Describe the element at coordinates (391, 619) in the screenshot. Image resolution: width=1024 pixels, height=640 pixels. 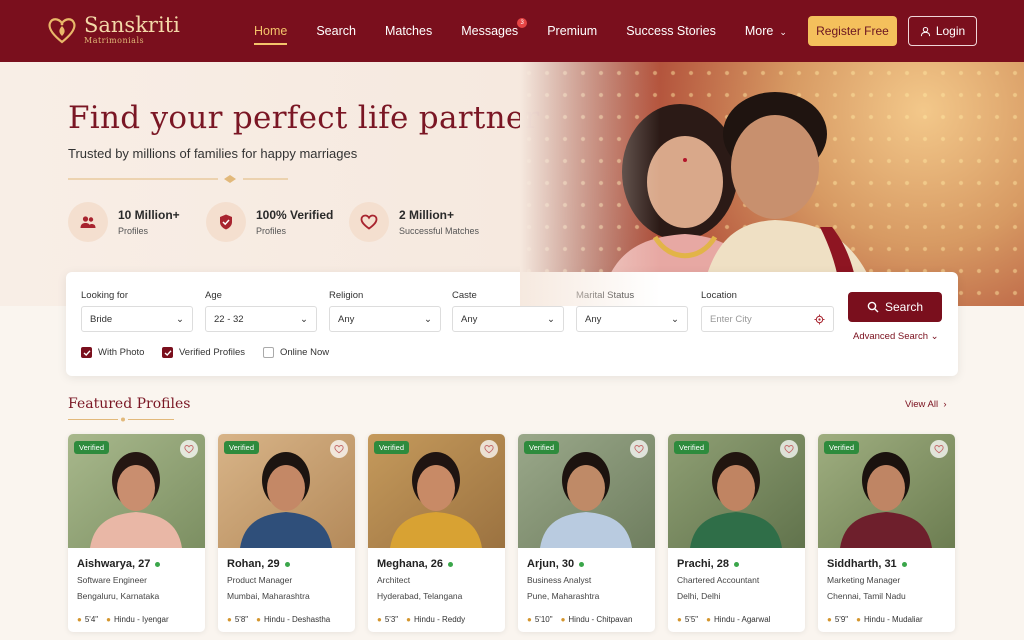
I see `profile-height: 5'3"` at that location.